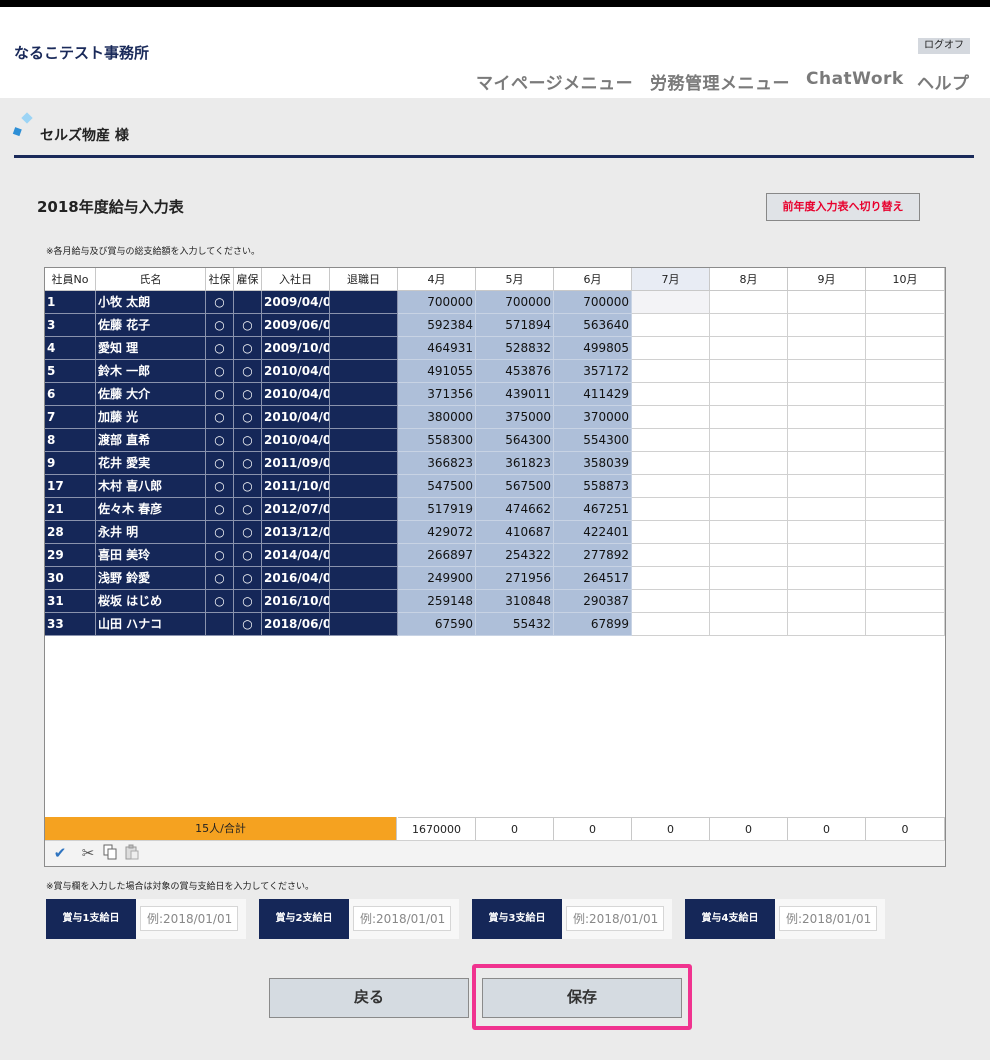 This screenshot has width=990, height=1060. What do you see at coordinates (593, 371) in the screenshot?
I see `cell-jun: 357172` at bounding box center [593, 371].